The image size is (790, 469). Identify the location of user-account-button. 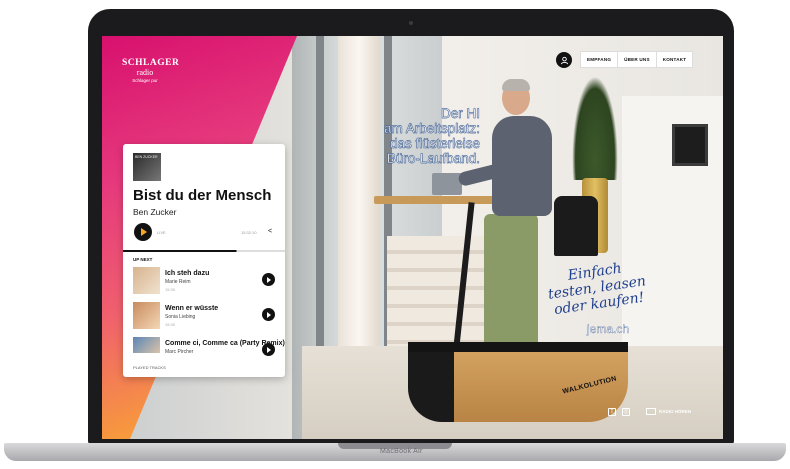
(564, 60).